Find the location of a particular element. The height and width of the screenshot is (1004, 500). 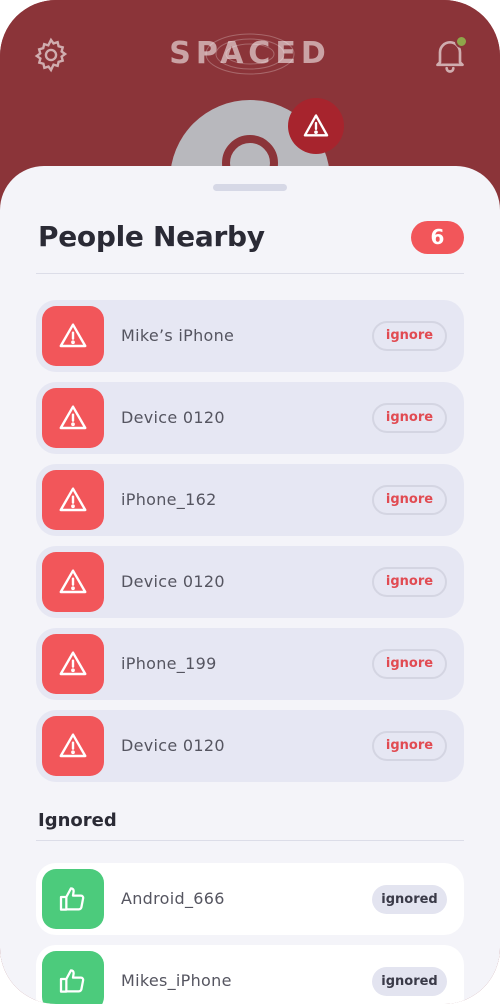

device-name: iPhone_162 is located at coordinates (169, 499).